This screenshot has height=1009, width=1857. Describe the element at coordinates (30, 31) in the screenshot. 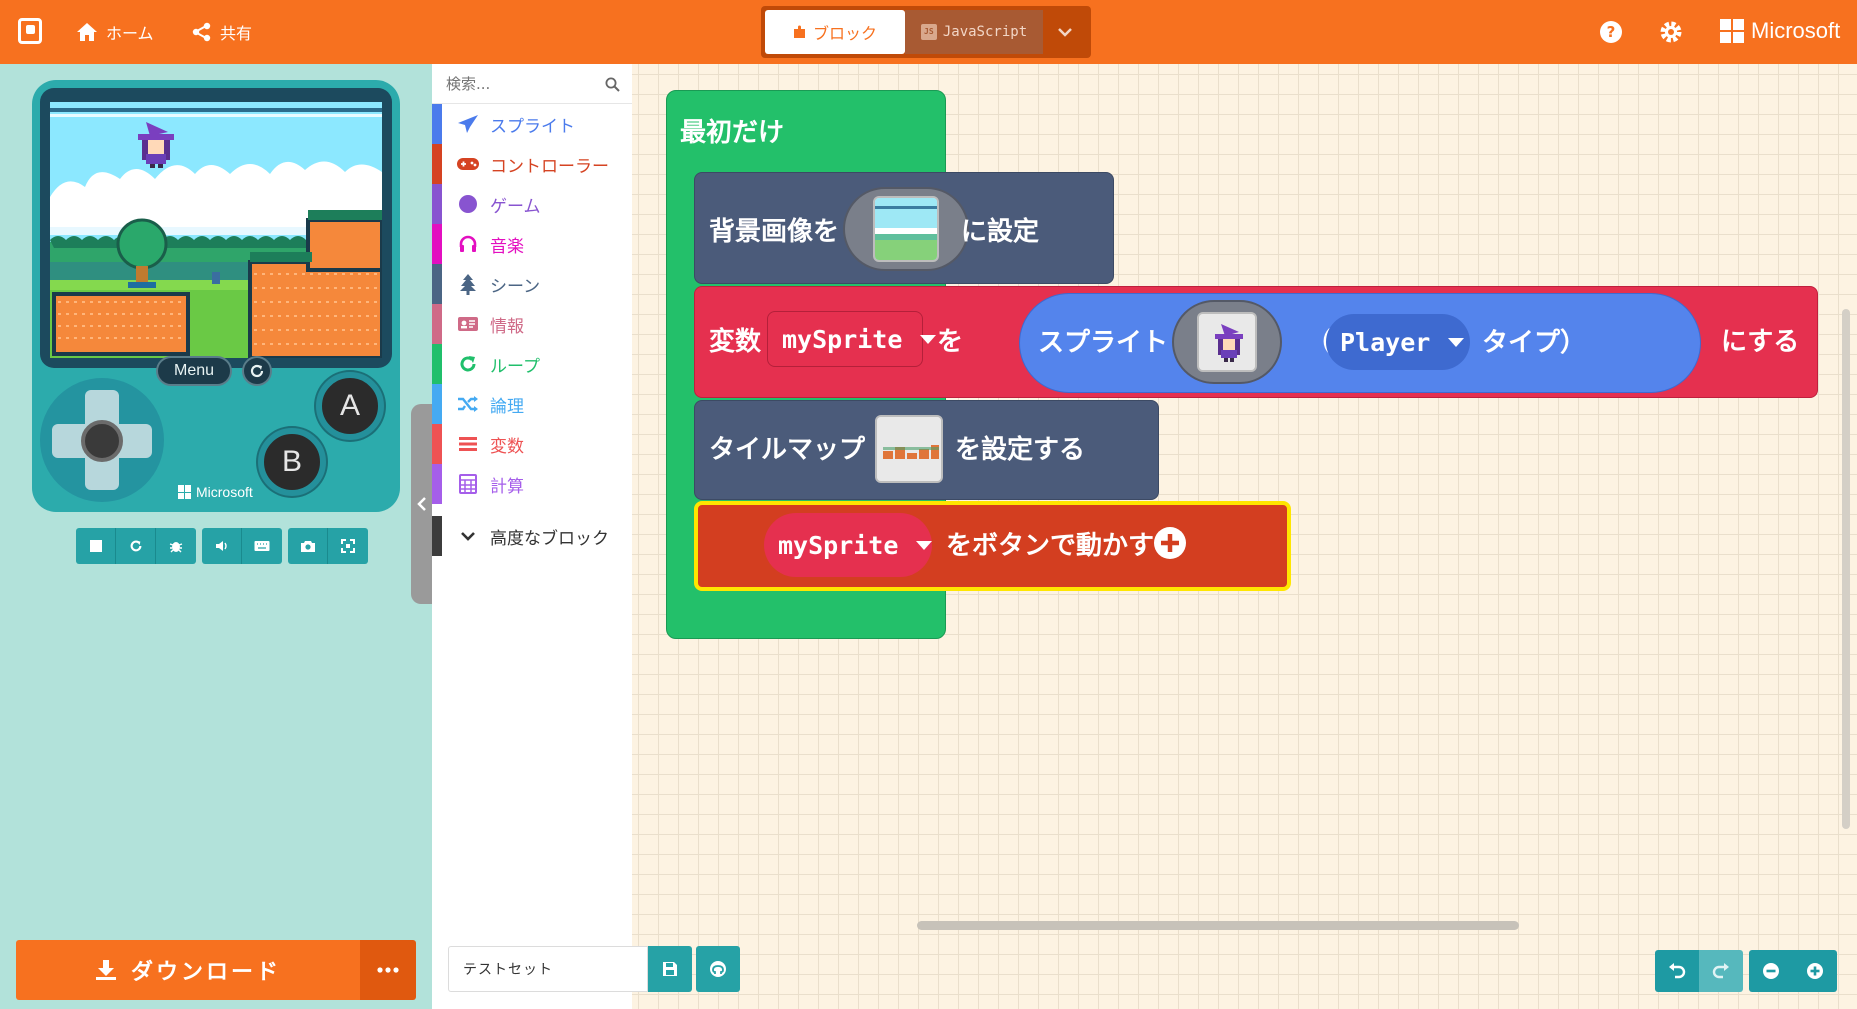

I see `makecode-logo-icon` at that location.